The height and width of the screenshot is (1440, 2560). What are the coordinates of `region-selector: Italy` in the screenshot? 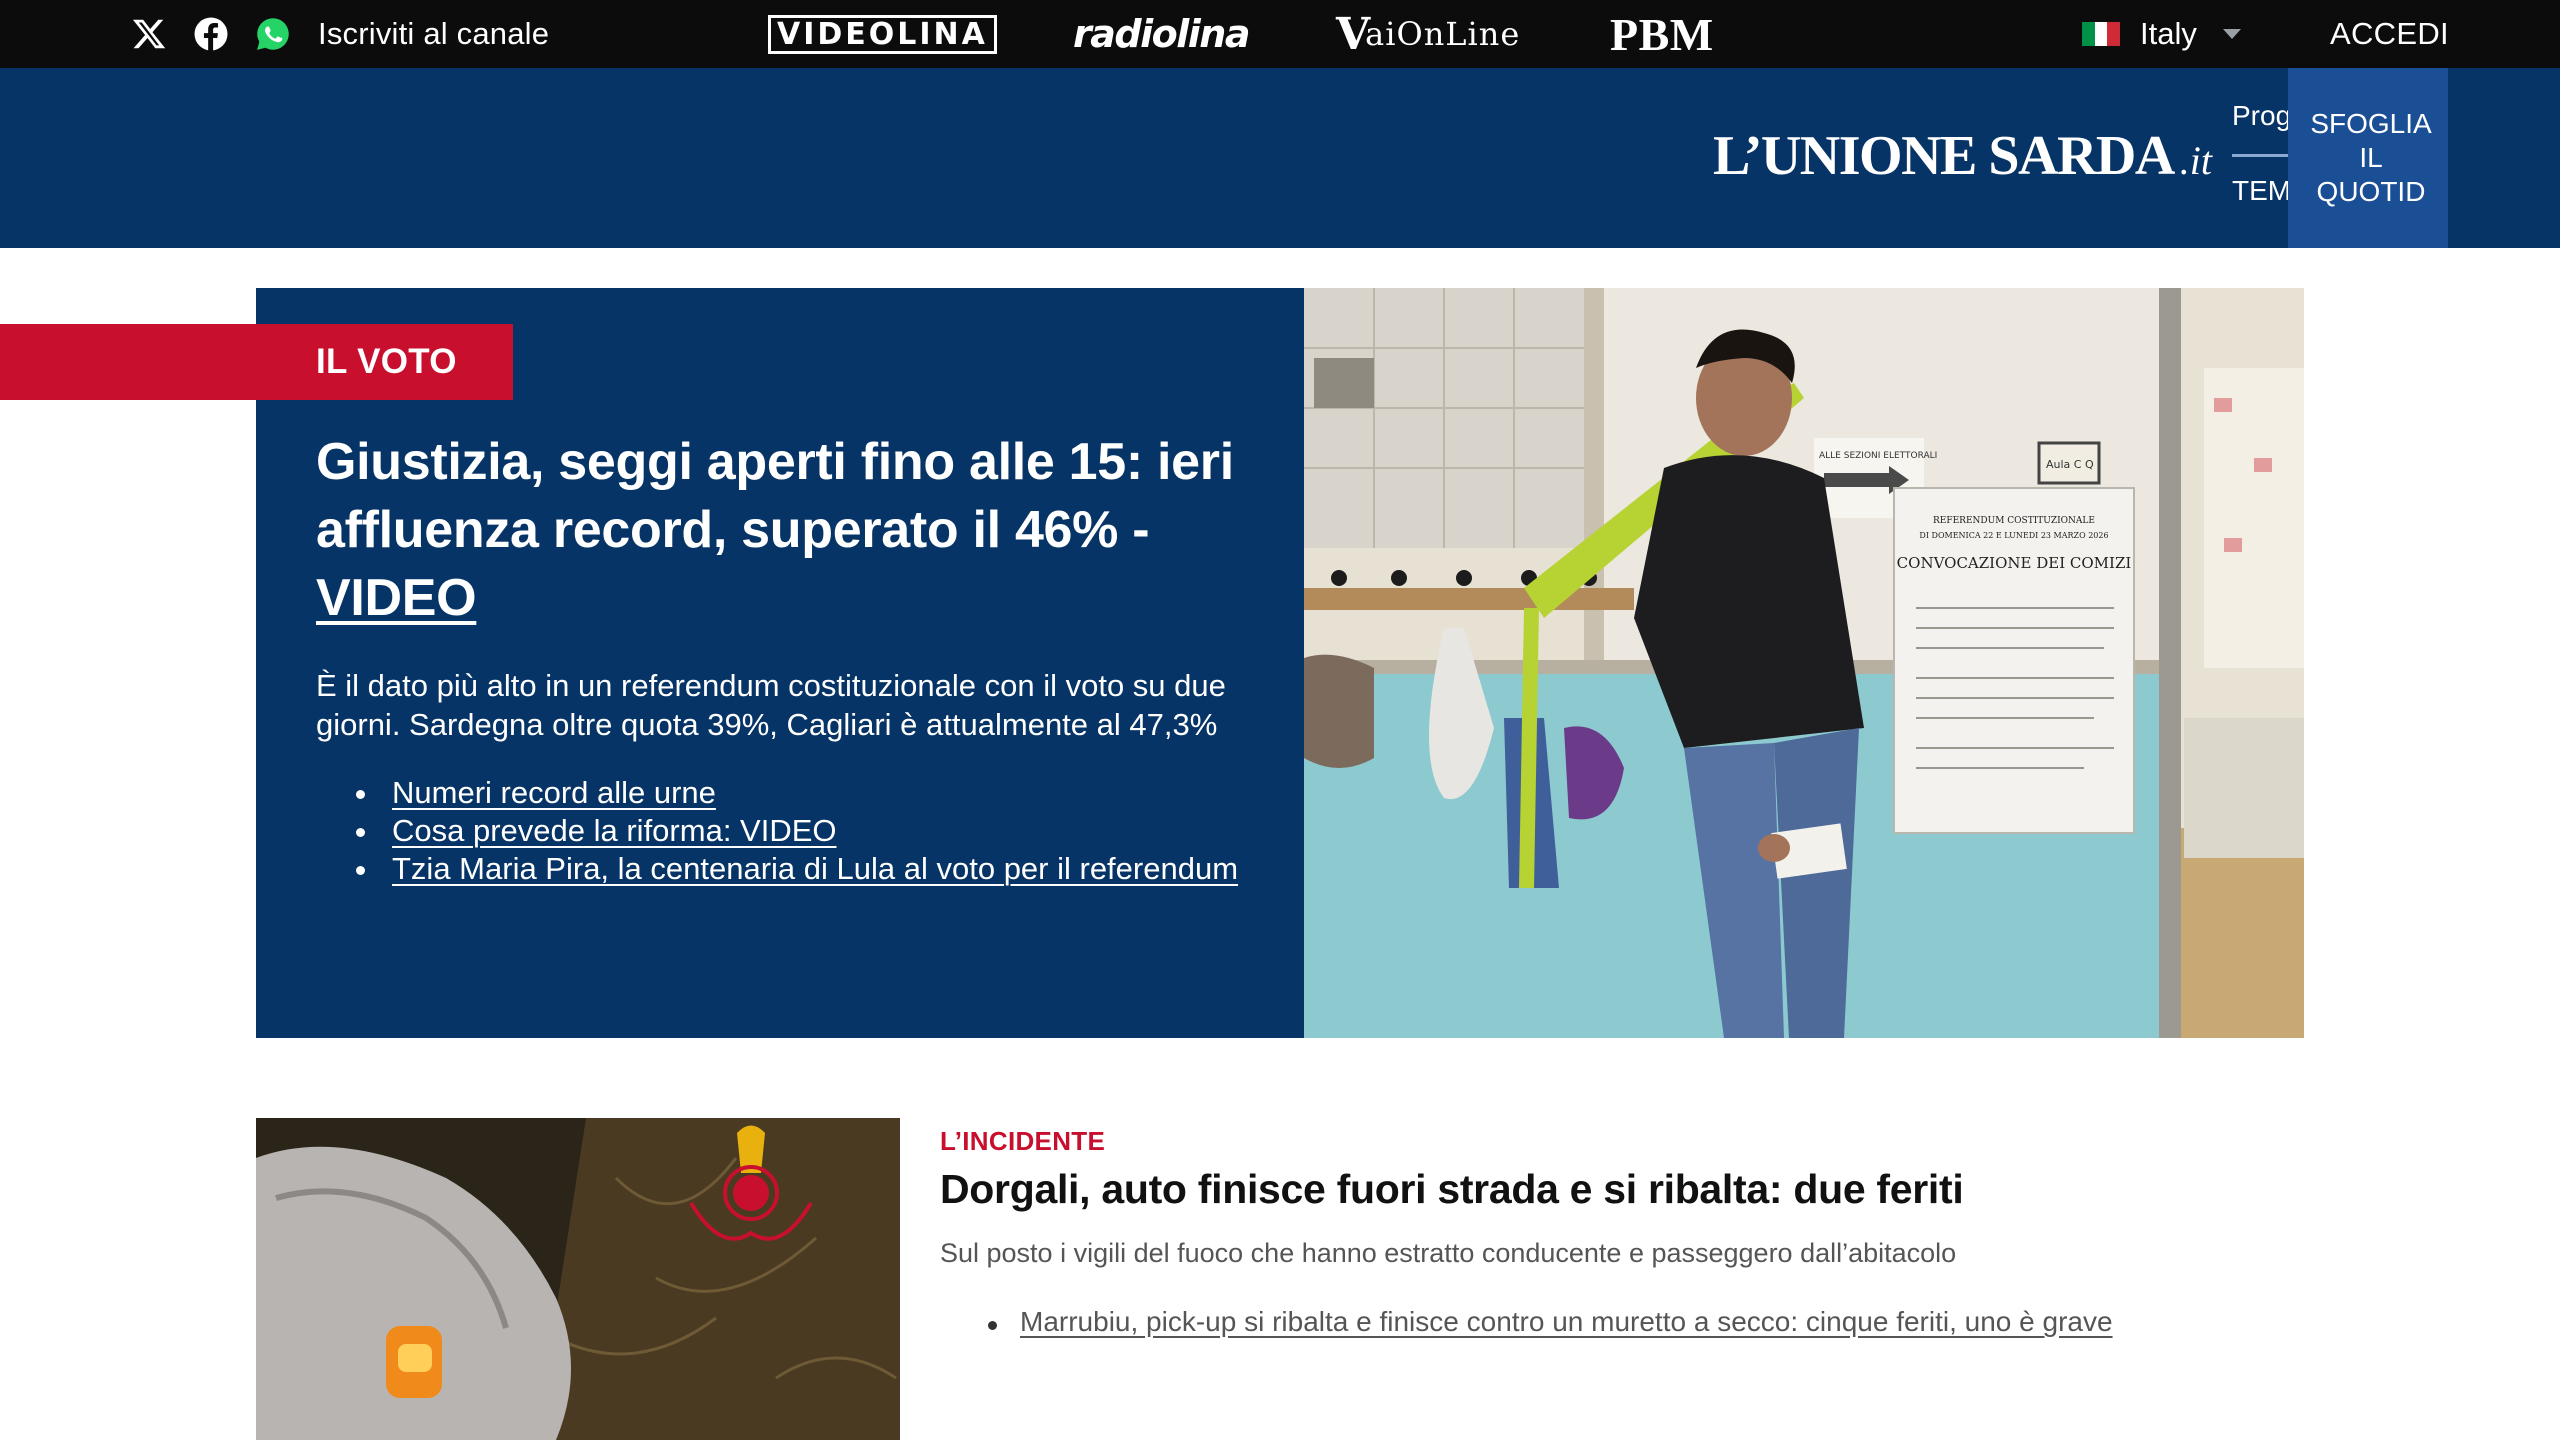 It's located at (2161, 34).